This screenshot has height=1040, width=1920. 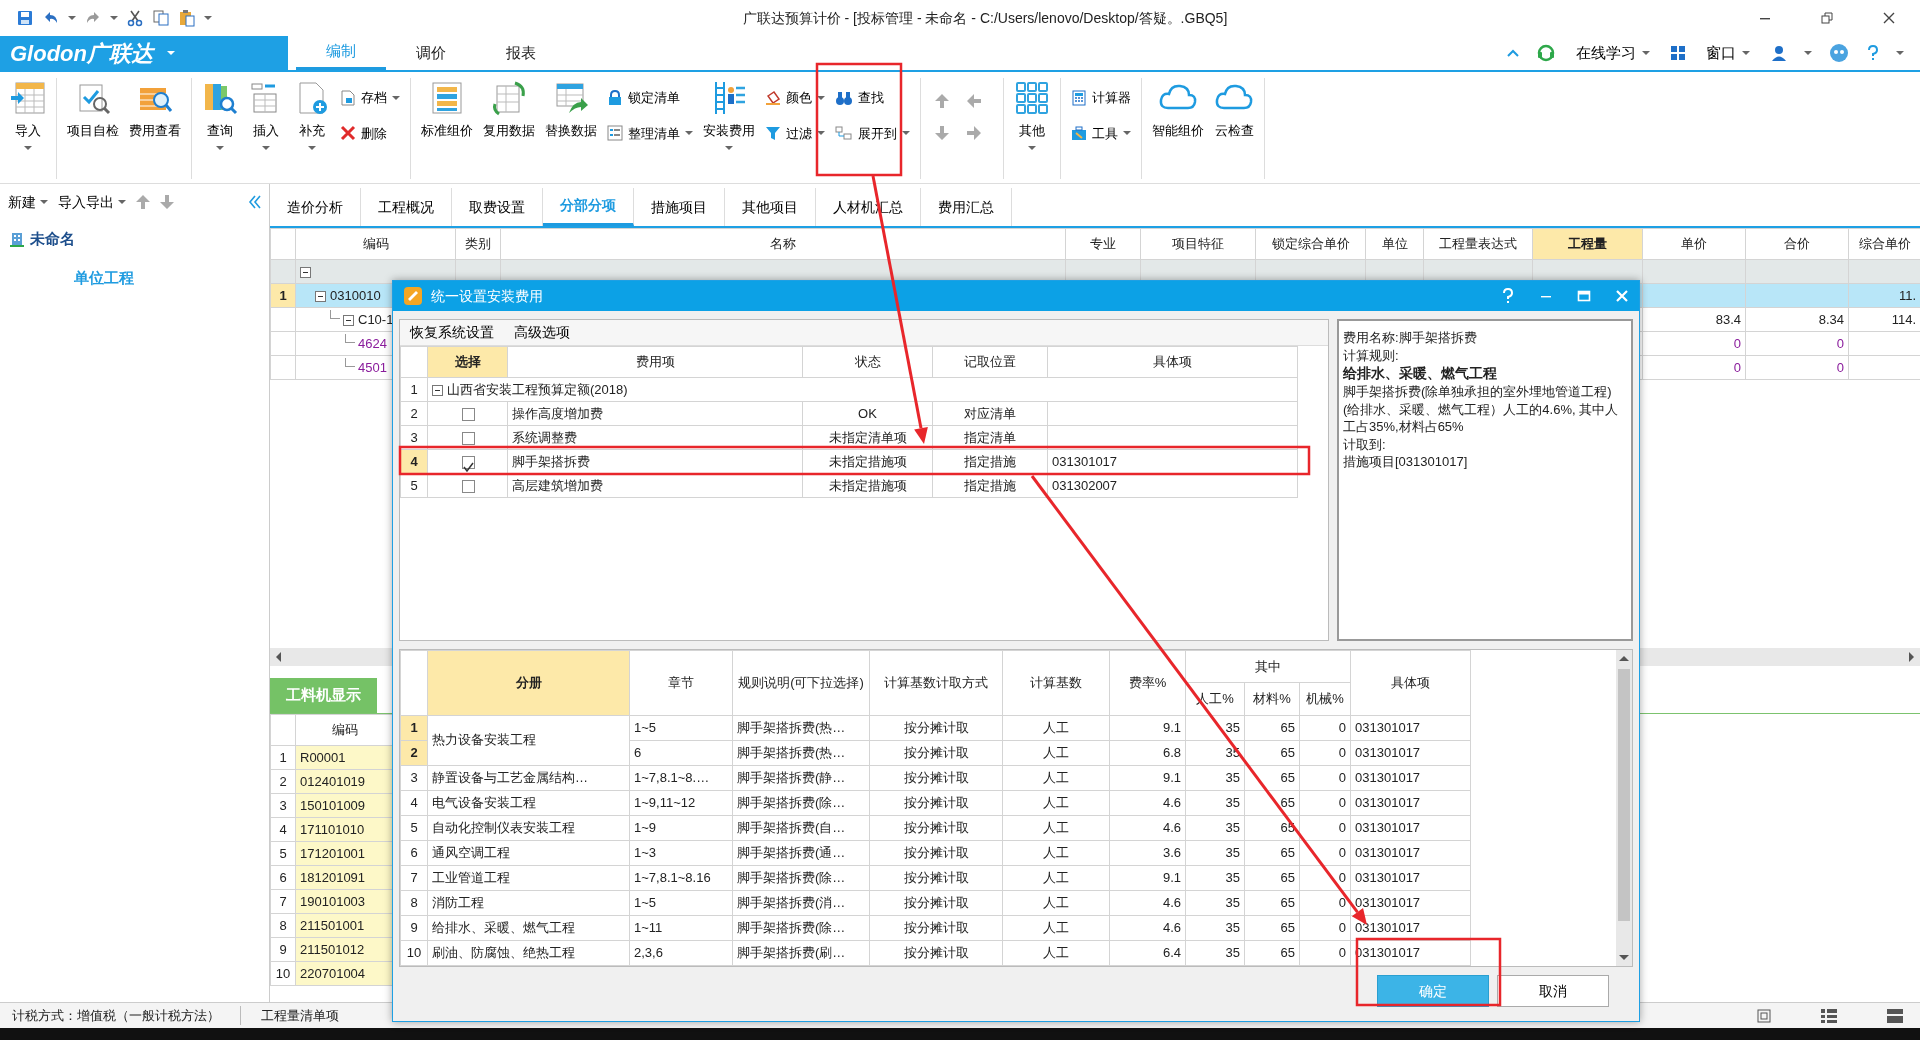 What do you see at coordinates (1268, 666) in the screenshot?
I see `column-header: 其中` at bounding box center [1268, 666].